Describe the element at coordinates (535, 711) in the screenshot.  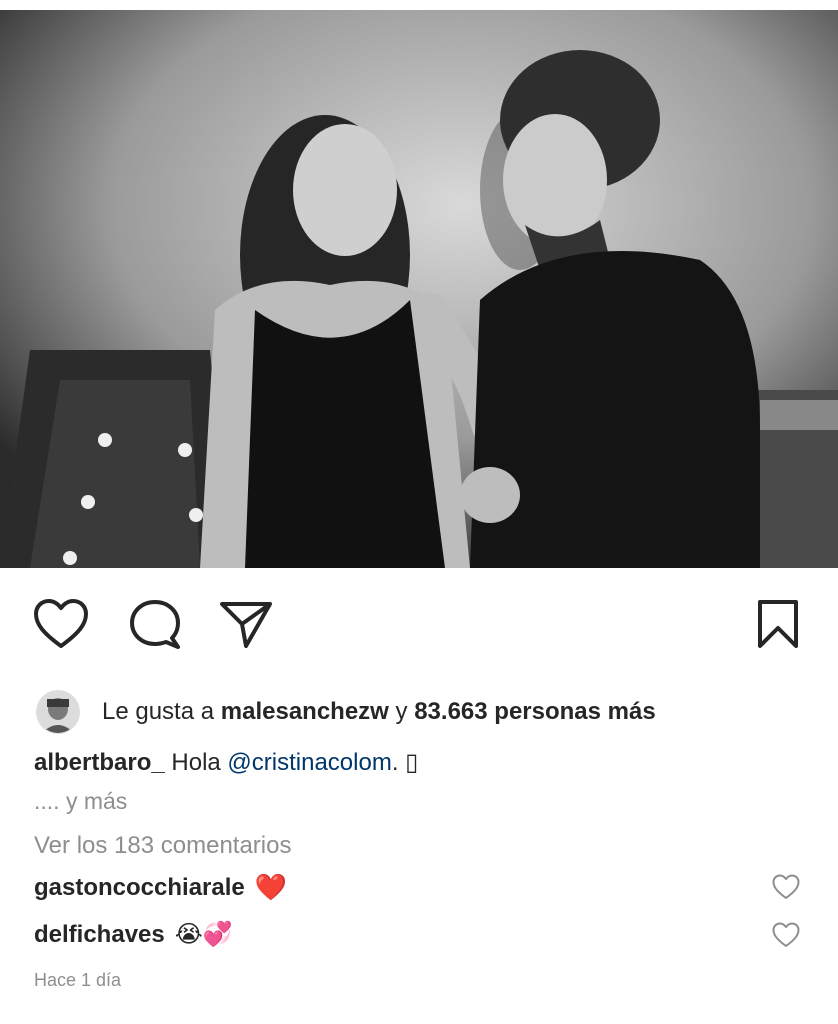
I see `likes-count: 83.663 personas más` at that location.